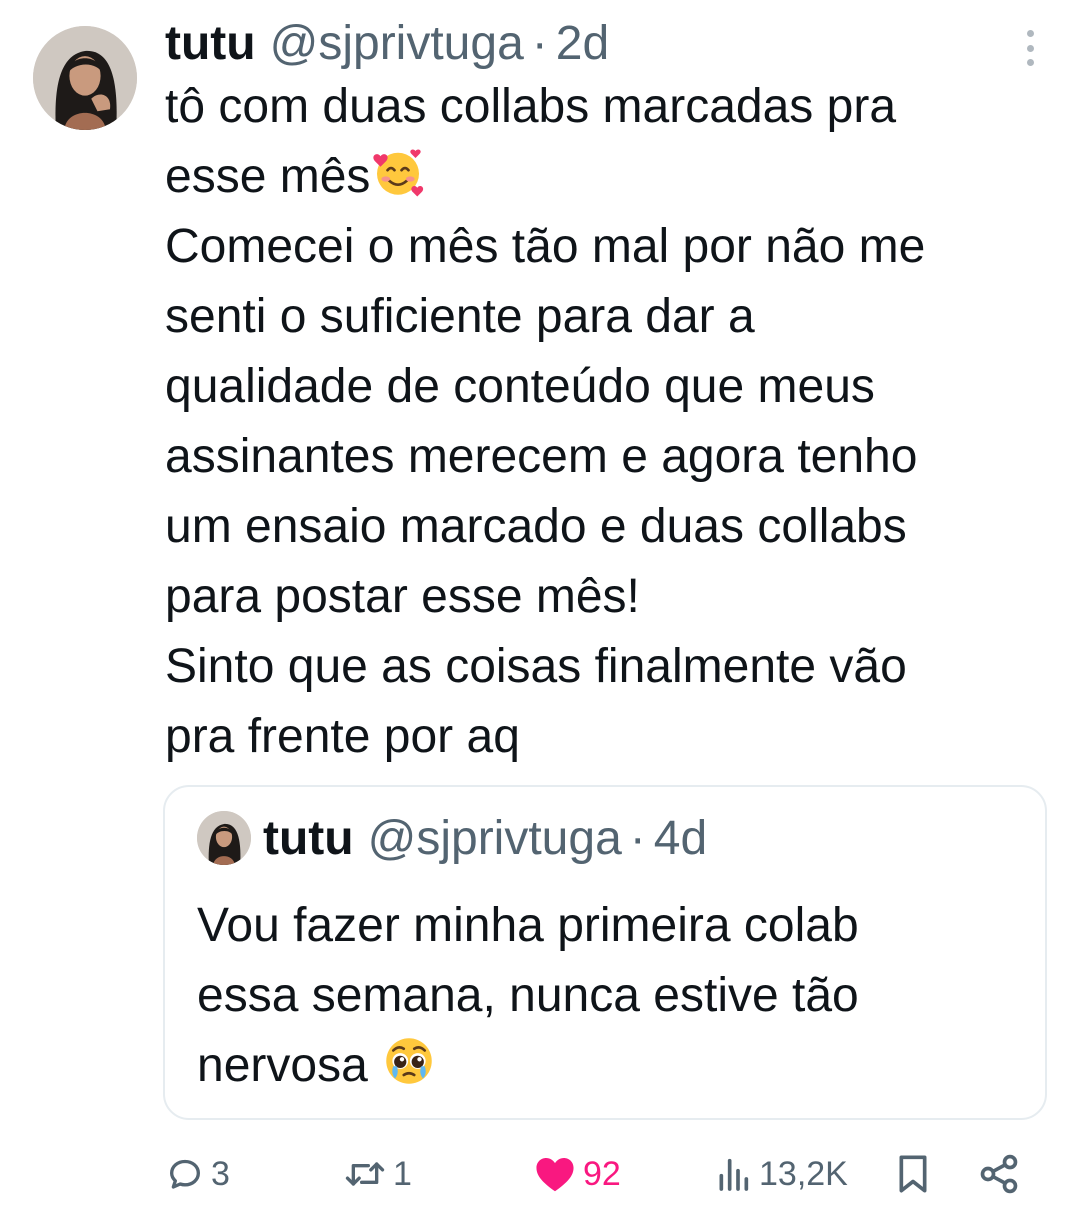 The image size is (1080, 1212). Describe the element at coordinates (605, 177) in the screenshot. I see `tweet-text-line: esse mês` at that location.